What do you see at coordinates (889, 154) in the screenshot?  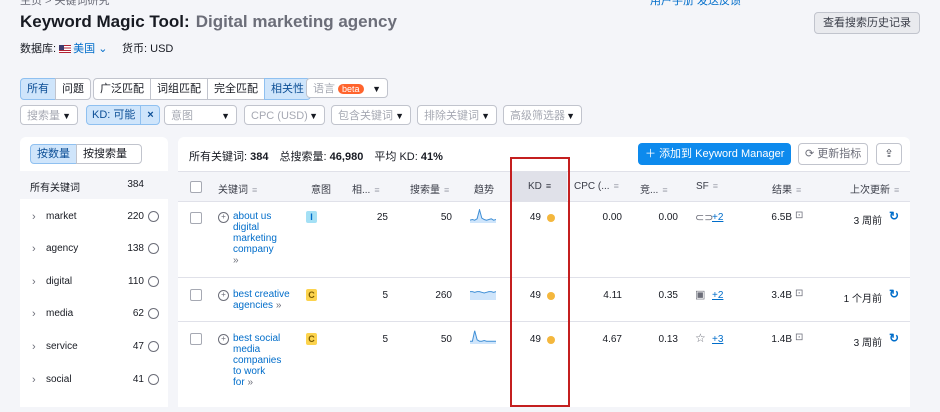 I see `export-icon: ⇪` at bounding box center [889, 154].